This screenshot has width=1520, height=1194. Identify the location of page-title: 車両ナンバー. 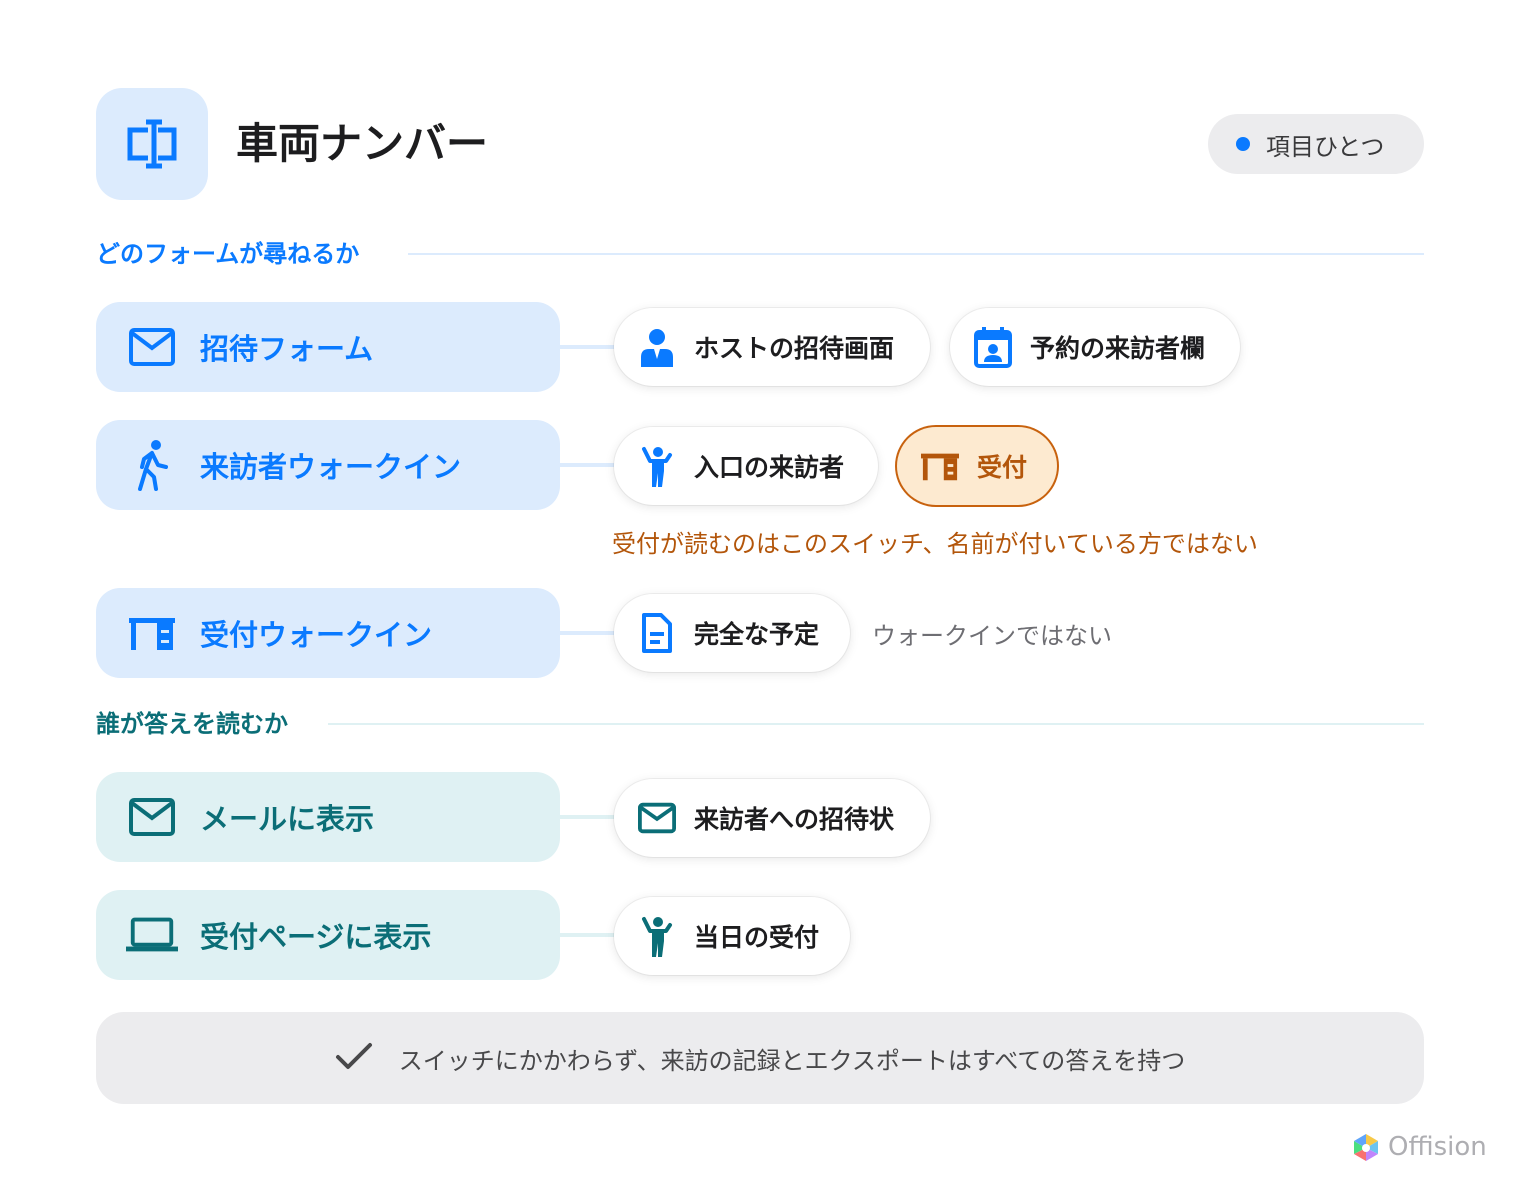
(362, 143).